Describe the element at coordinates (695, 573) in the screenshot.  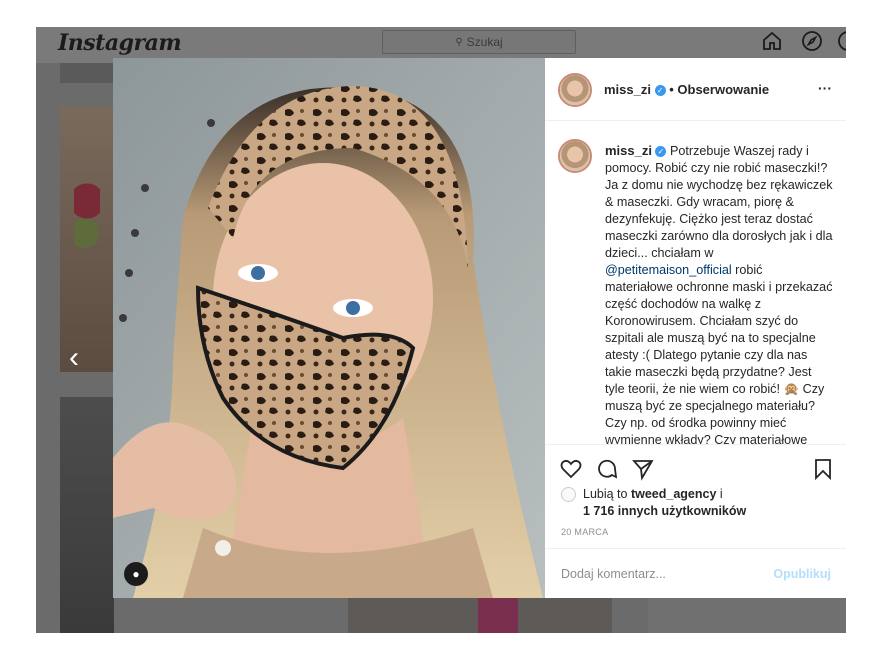
I see `add-comment-bar: Dodaj komentarz... Opublikuj` at that location.